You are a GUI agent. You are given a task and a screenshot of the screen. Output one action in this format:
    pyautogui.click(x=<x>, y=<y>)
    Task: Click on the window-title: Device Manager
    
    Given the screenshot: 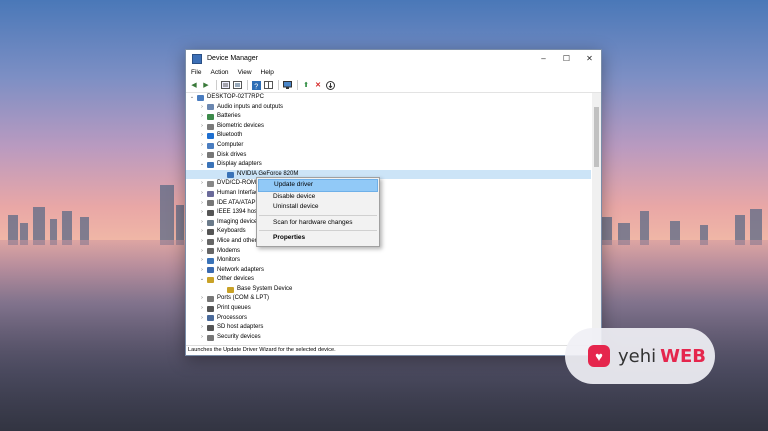 What is the action you would take?
    pyautogui.click(x=232, y=58)
    